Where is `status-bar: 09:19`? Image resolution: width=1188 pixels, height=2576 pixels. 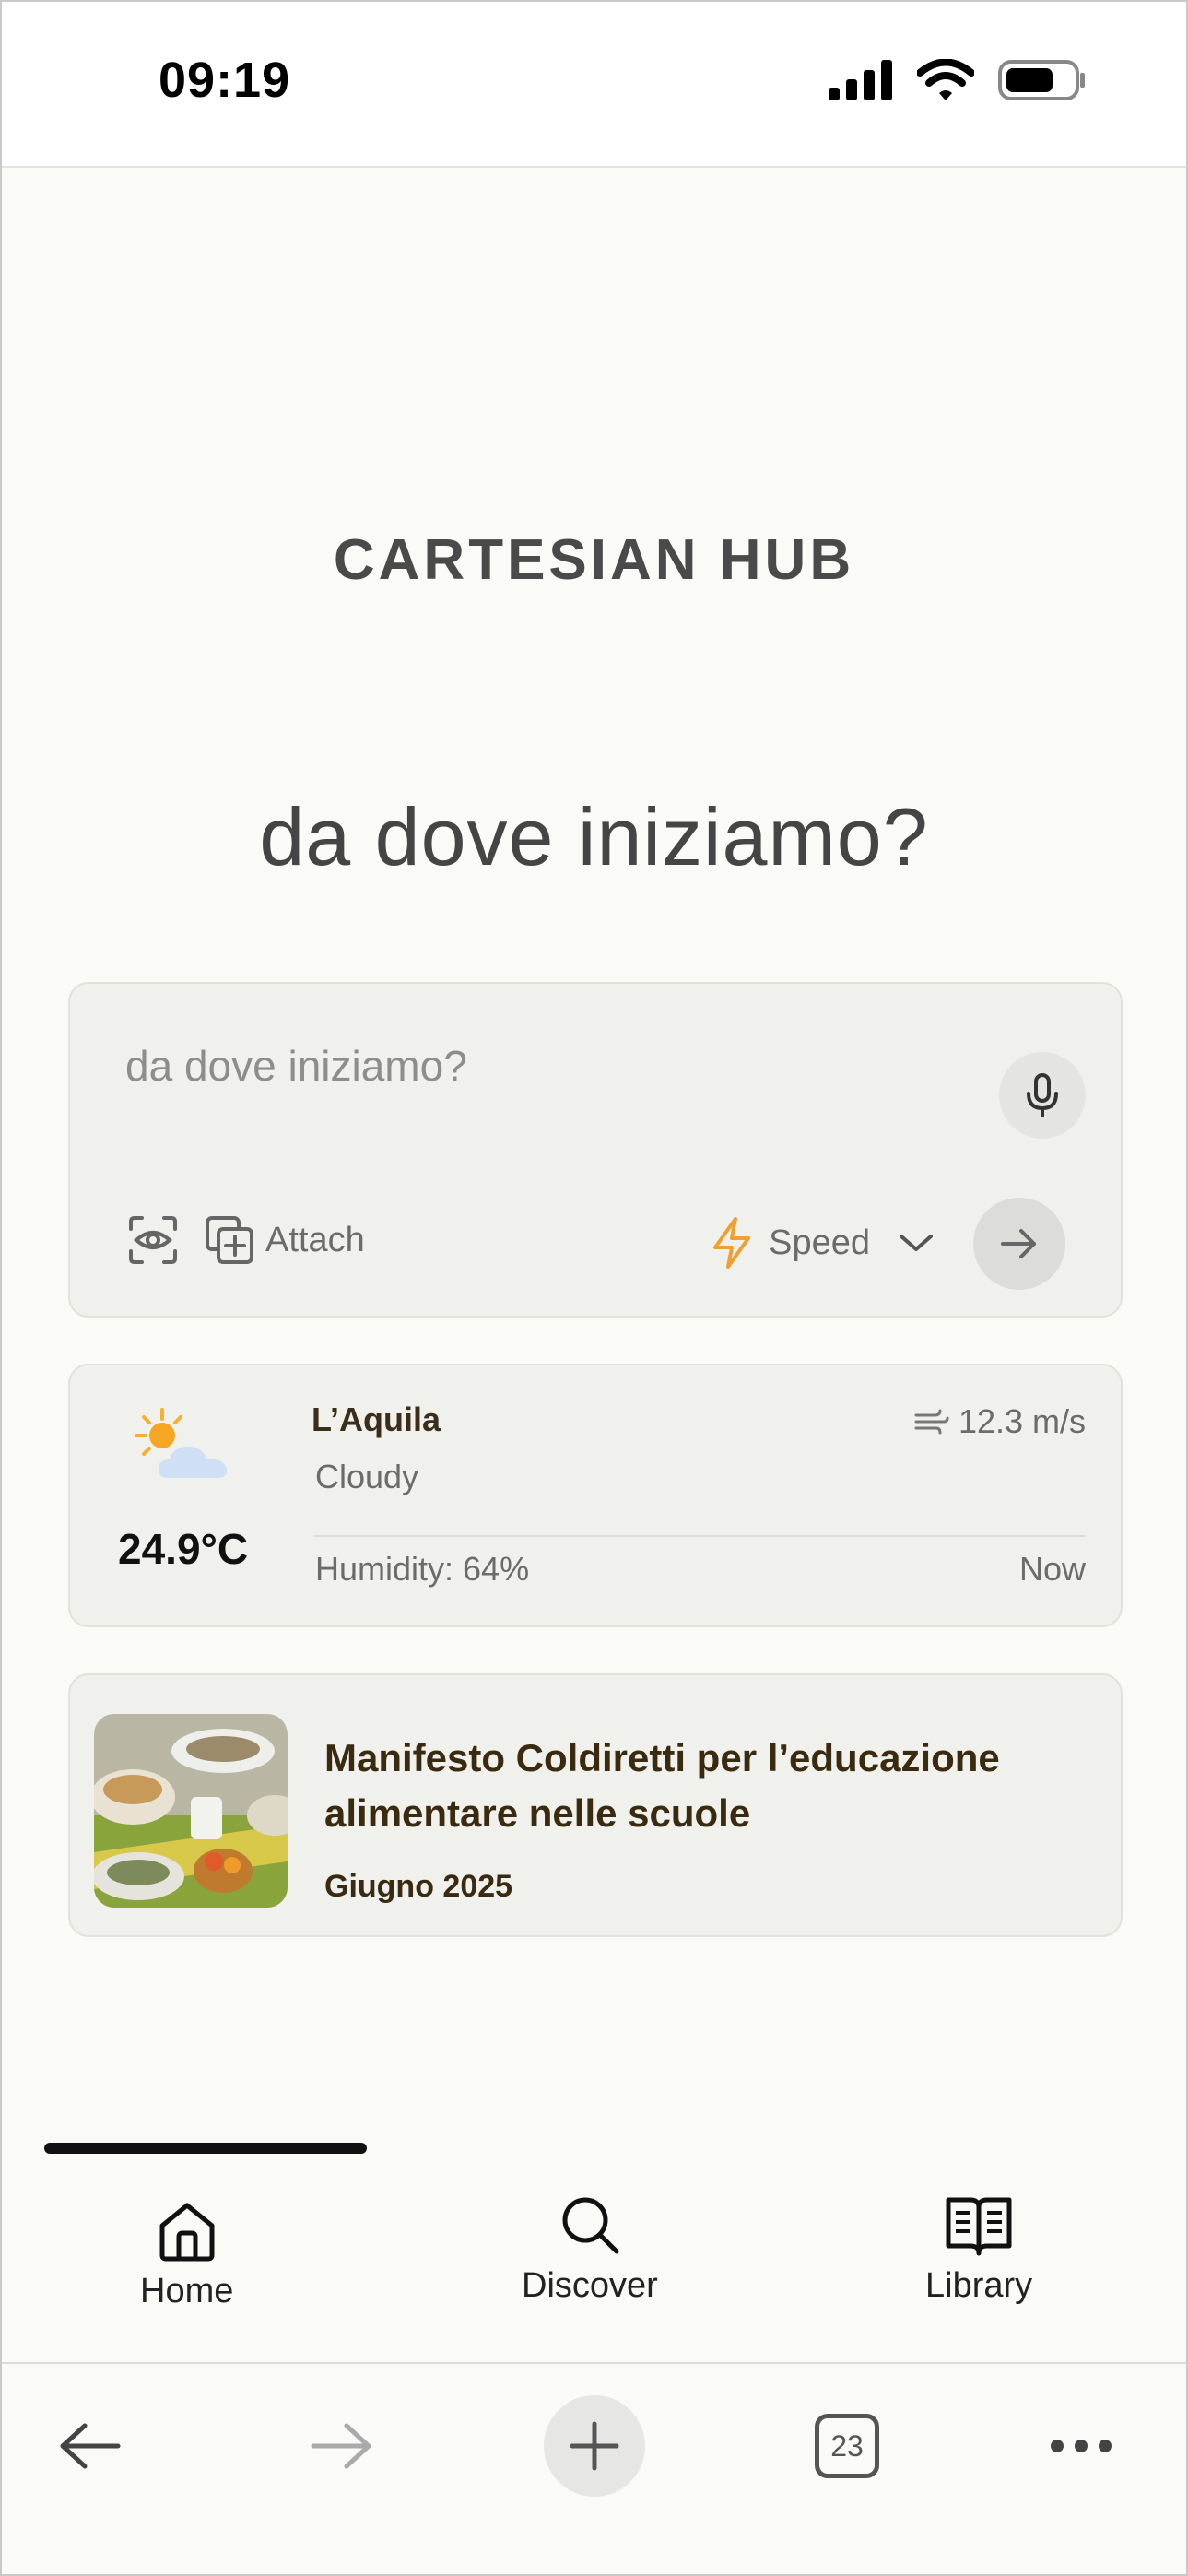 status-bar: 09:19 is located at coordinates (594, 85).